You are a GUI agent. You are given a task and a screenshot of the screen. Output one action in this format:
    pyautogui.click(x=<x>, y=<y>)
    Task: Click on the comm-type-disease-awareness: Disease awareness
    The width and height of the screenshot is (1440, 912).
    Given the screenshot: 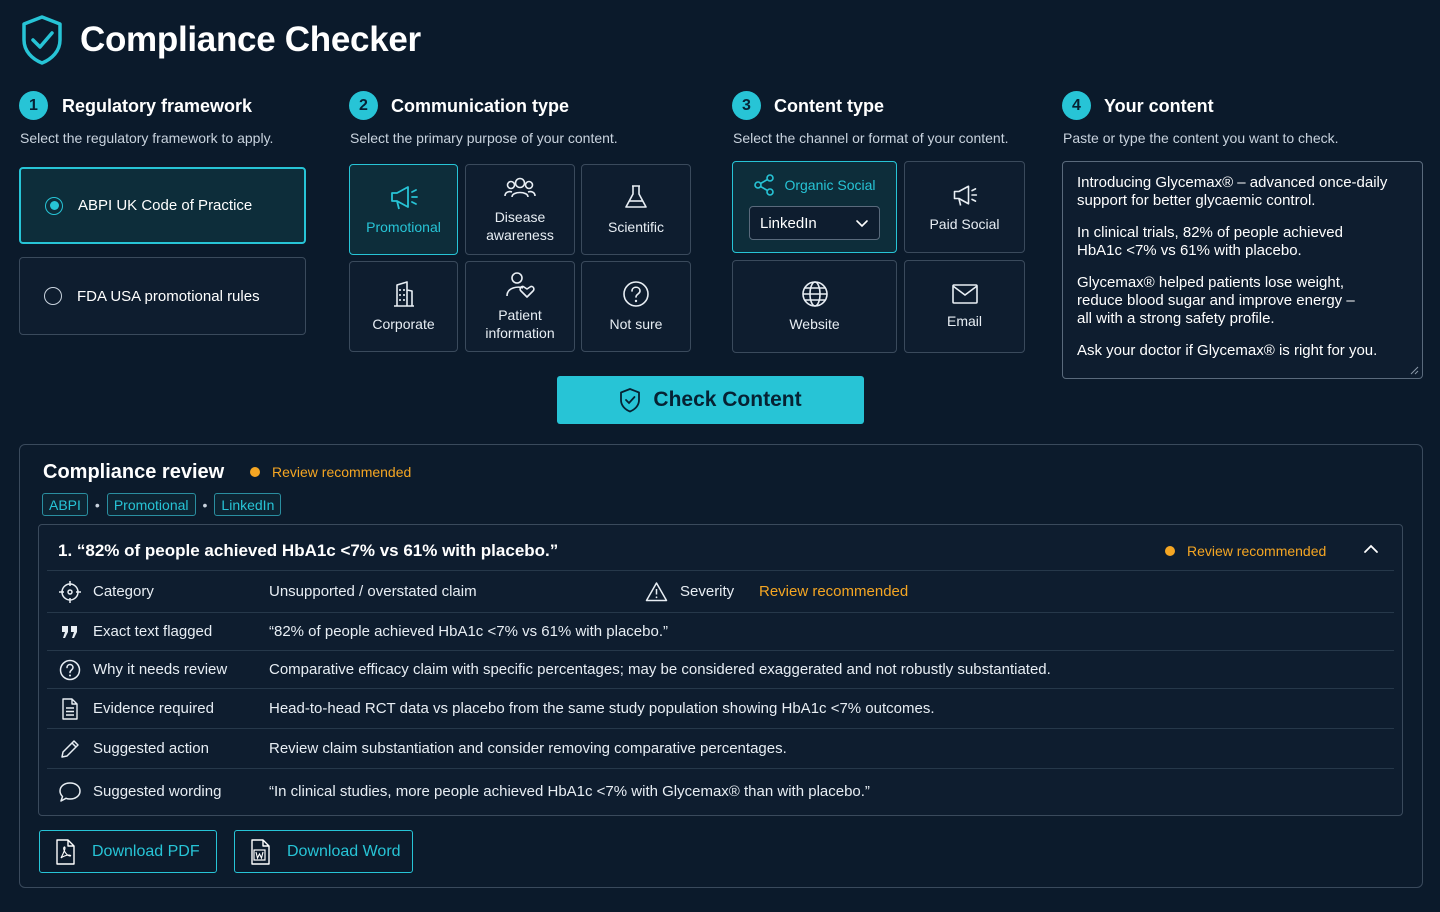 What is the action you would take?
    pyautogui.click(x=520, y=209)
    